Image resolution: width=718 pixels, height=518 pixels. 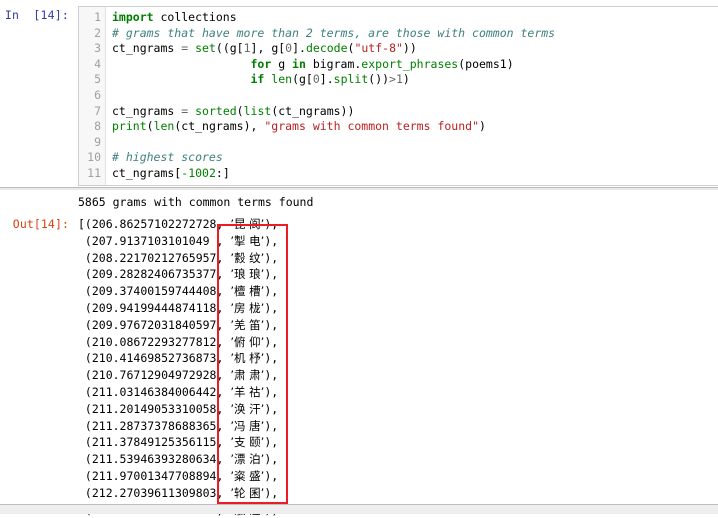 I want to click on table-row: (209.28282406735377, ’琅 琅’),, so click(x=178, y=274).